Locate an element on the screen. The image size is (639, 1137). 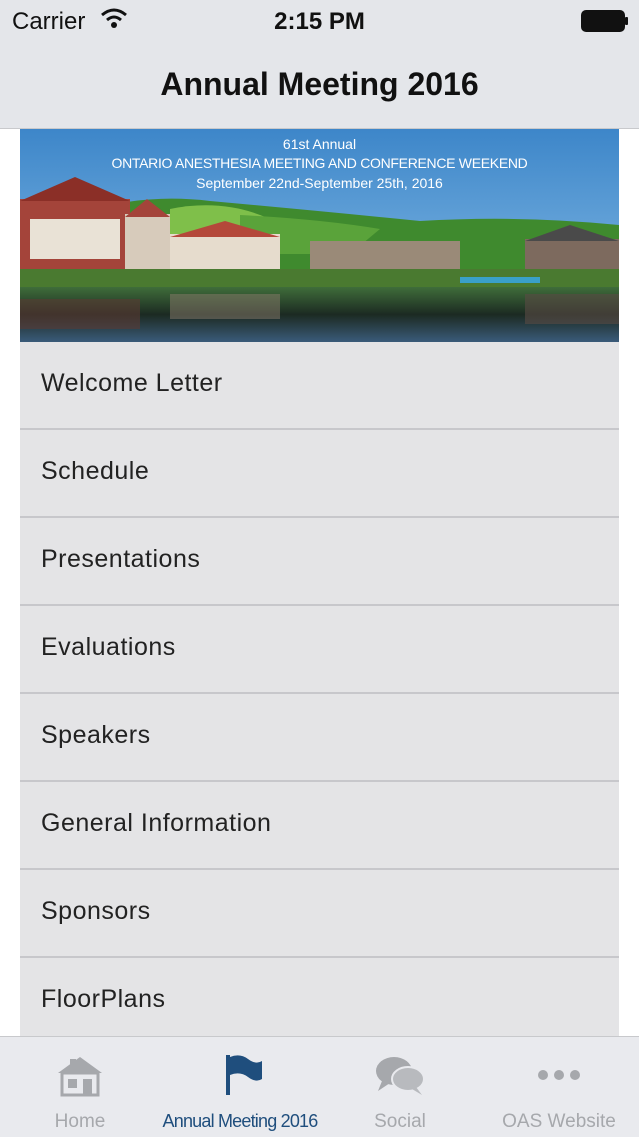
menu-item-evaluations: Evaluations is located at coordinates (319, 650).